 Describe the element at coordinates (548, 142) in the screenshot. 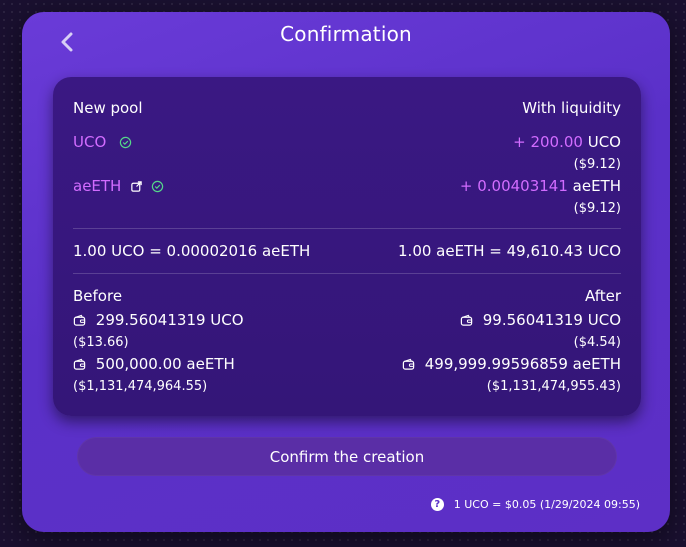

I see `token1-amount: + 200.00` at that location.